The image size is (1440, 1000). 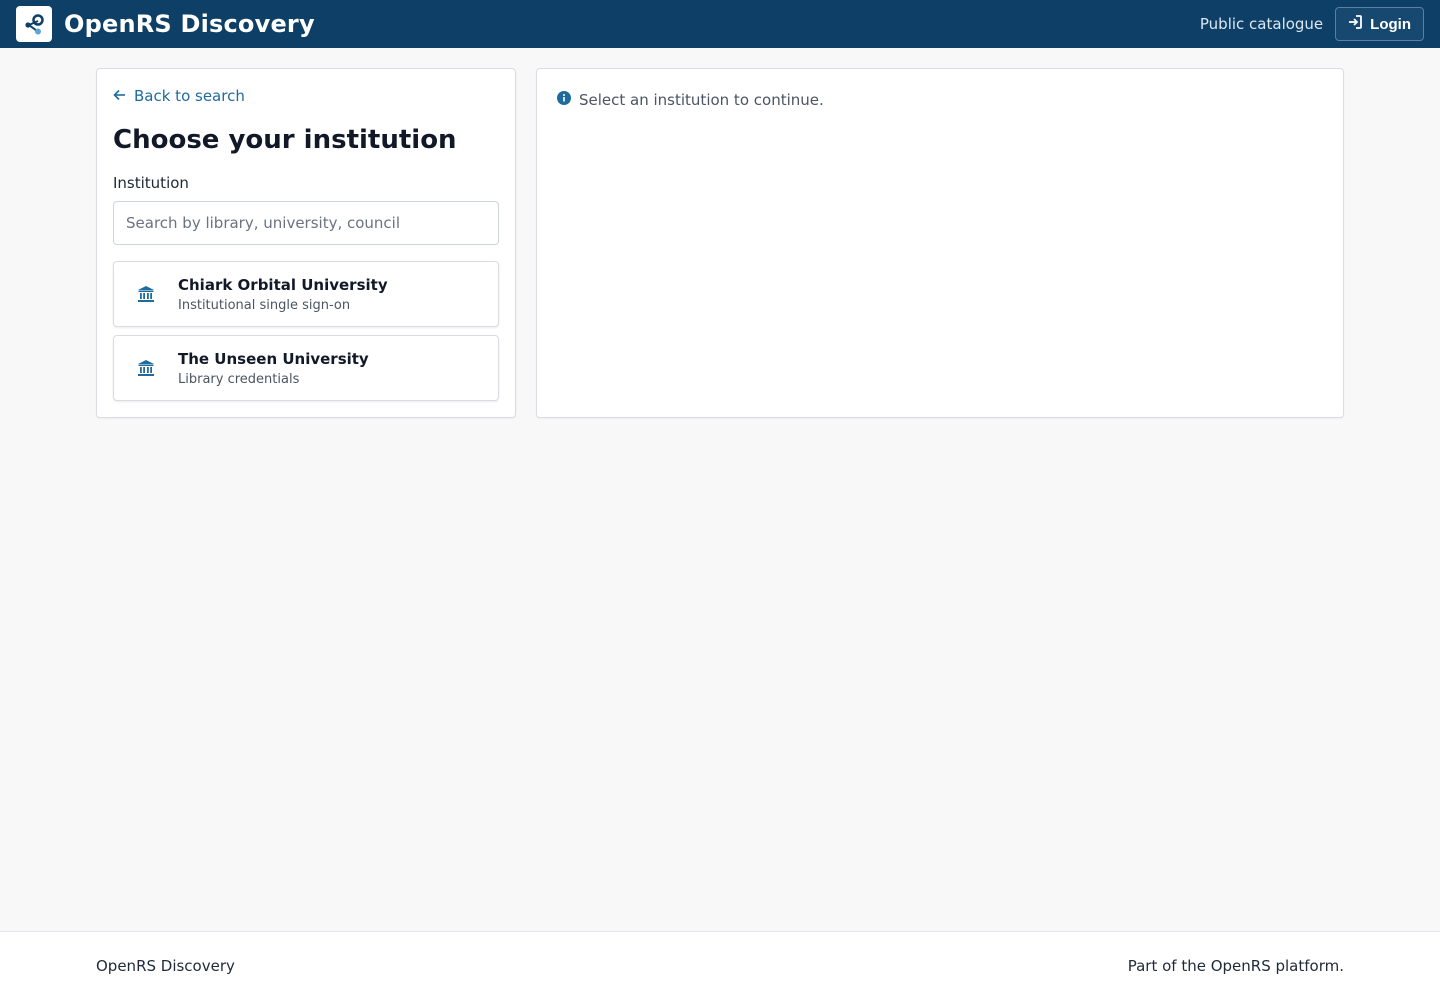 I want to click on login-button: Login, so click(x=1379, y=24).